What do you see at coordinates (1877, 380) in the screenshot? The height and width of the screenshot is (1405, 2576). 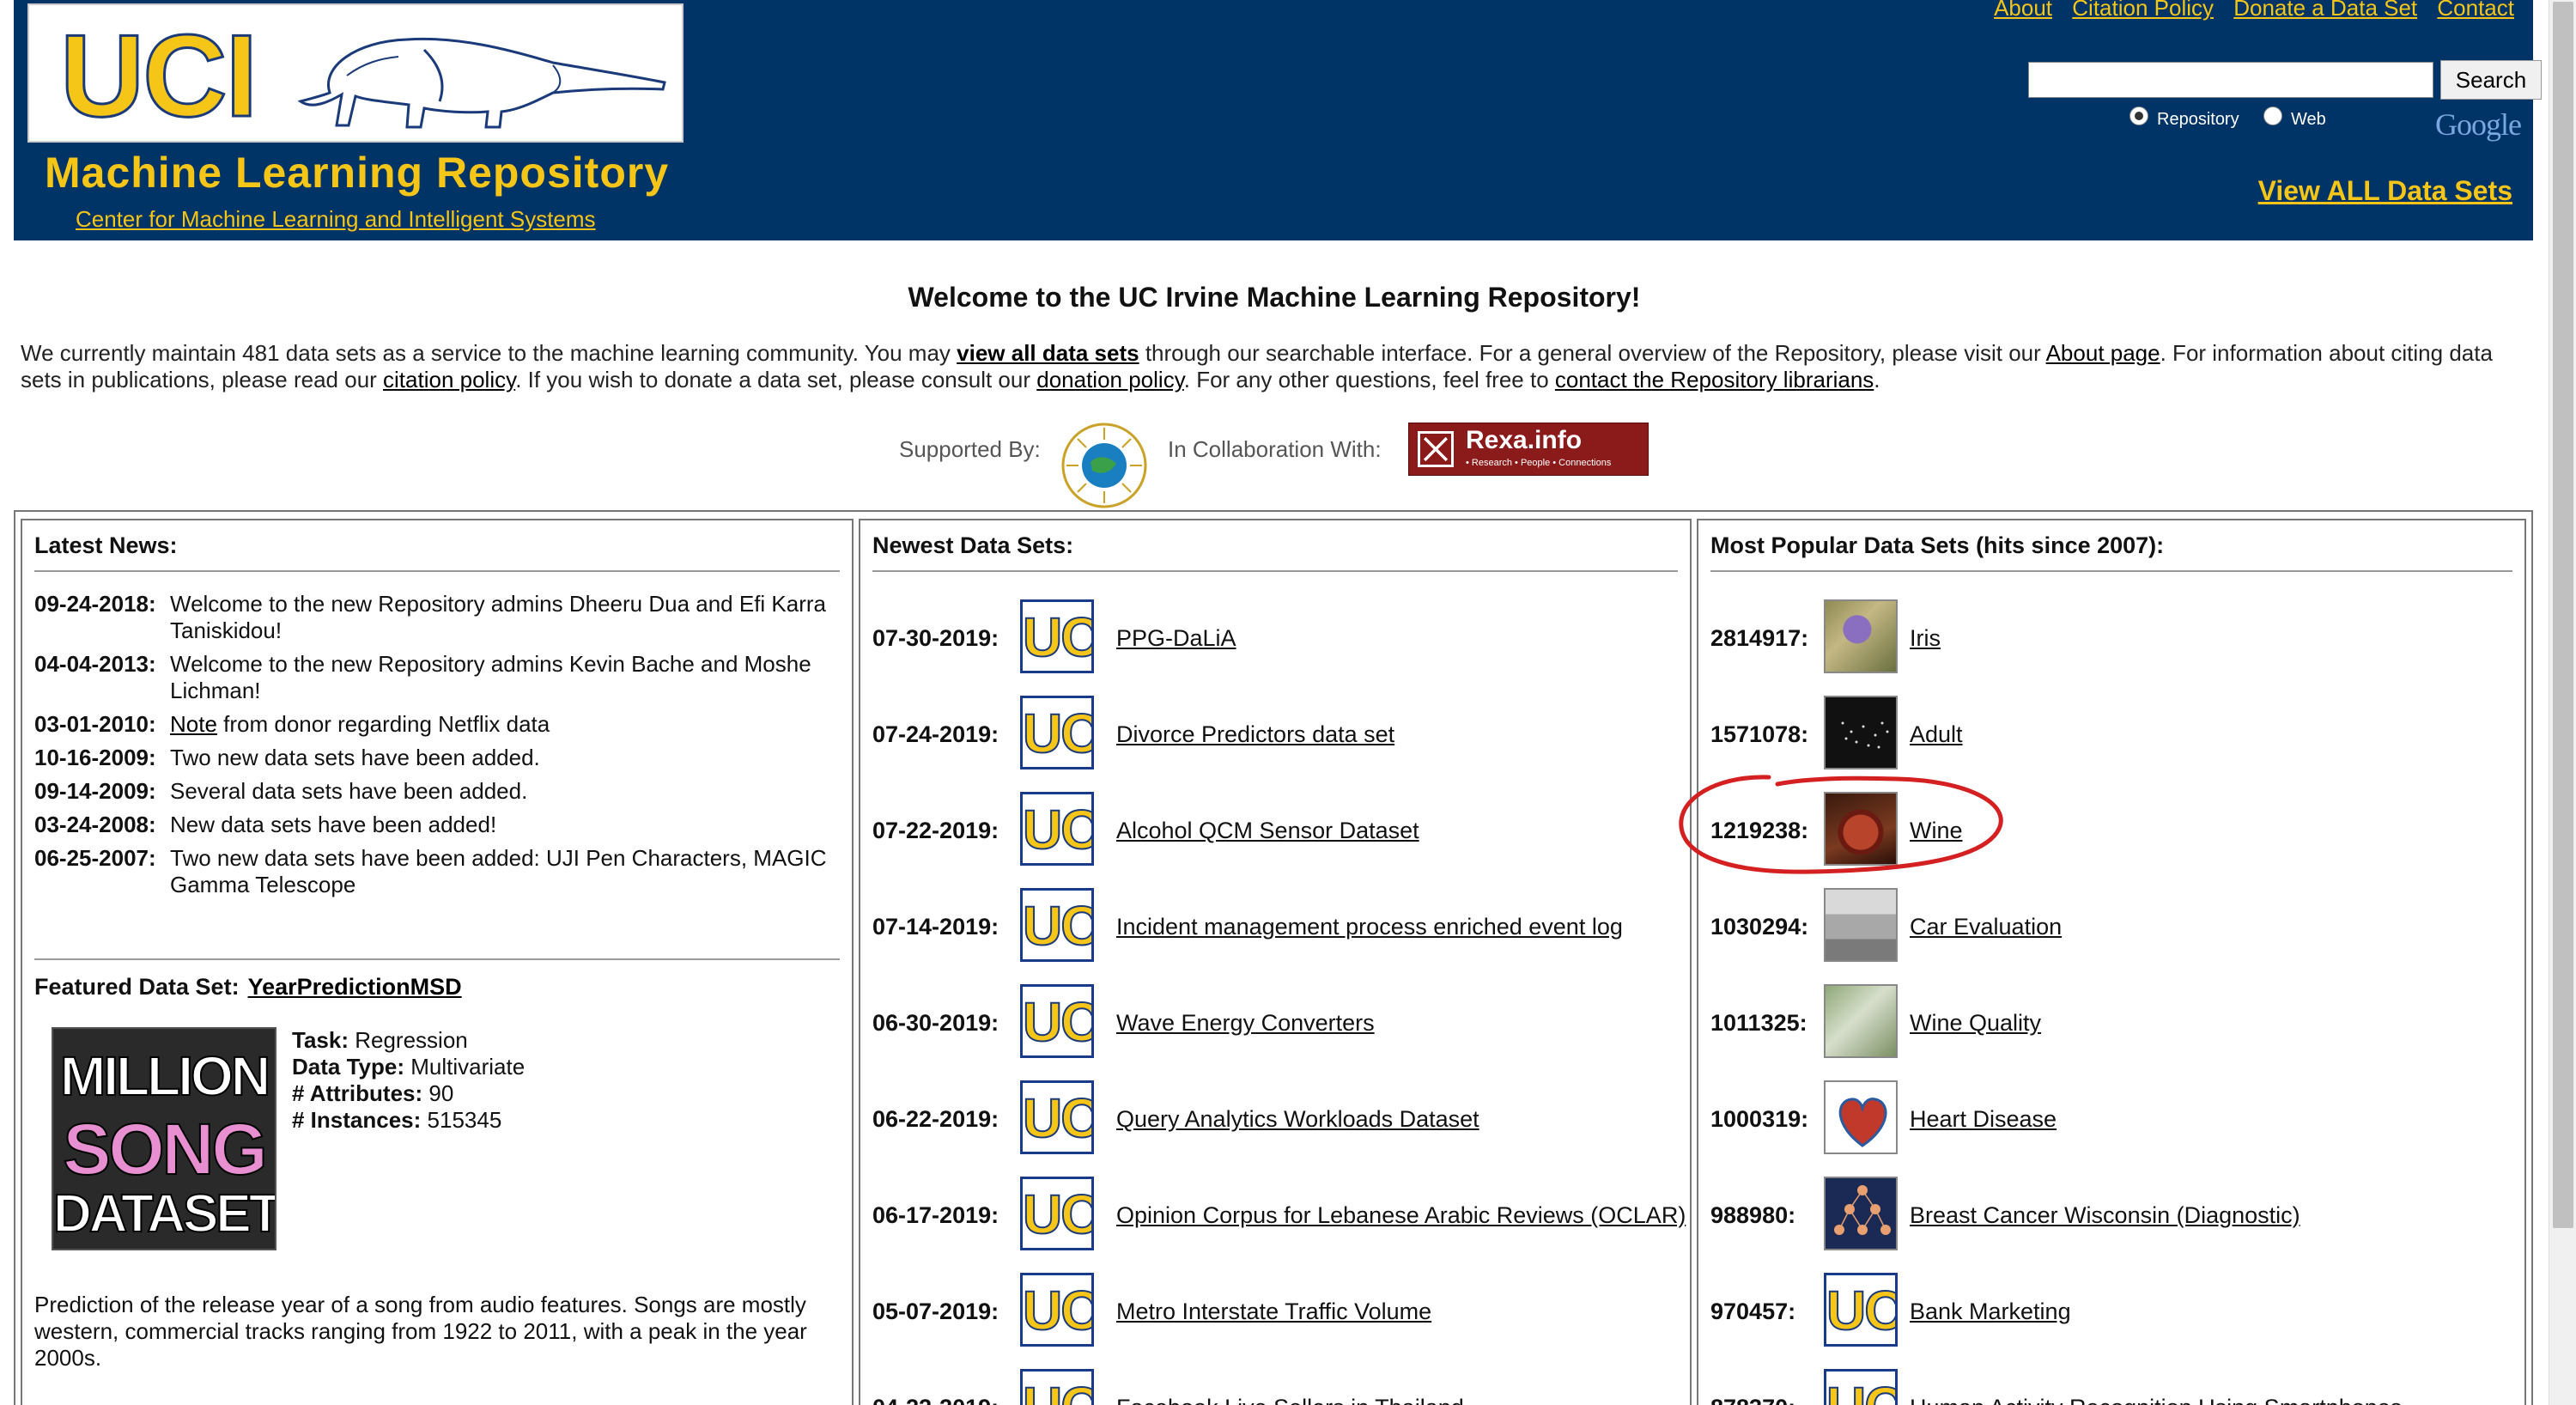 I see `intro-text: .` at bounding box center [1877, 380].